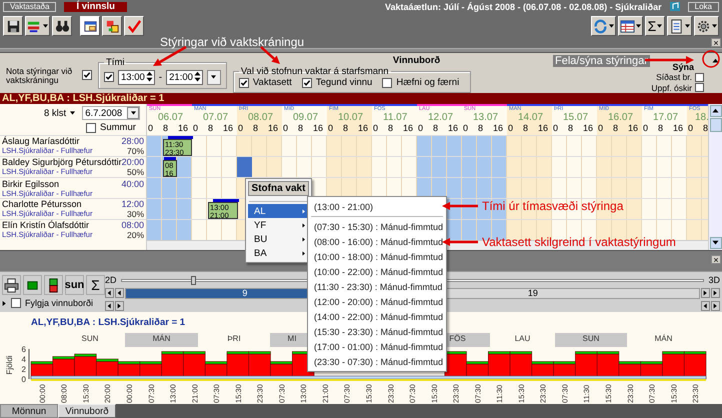 This screenshot has height=418, width=722. Describe the element at coordinates (486, 117) in the screenshot. I see `date-label: 13.07` at that location.